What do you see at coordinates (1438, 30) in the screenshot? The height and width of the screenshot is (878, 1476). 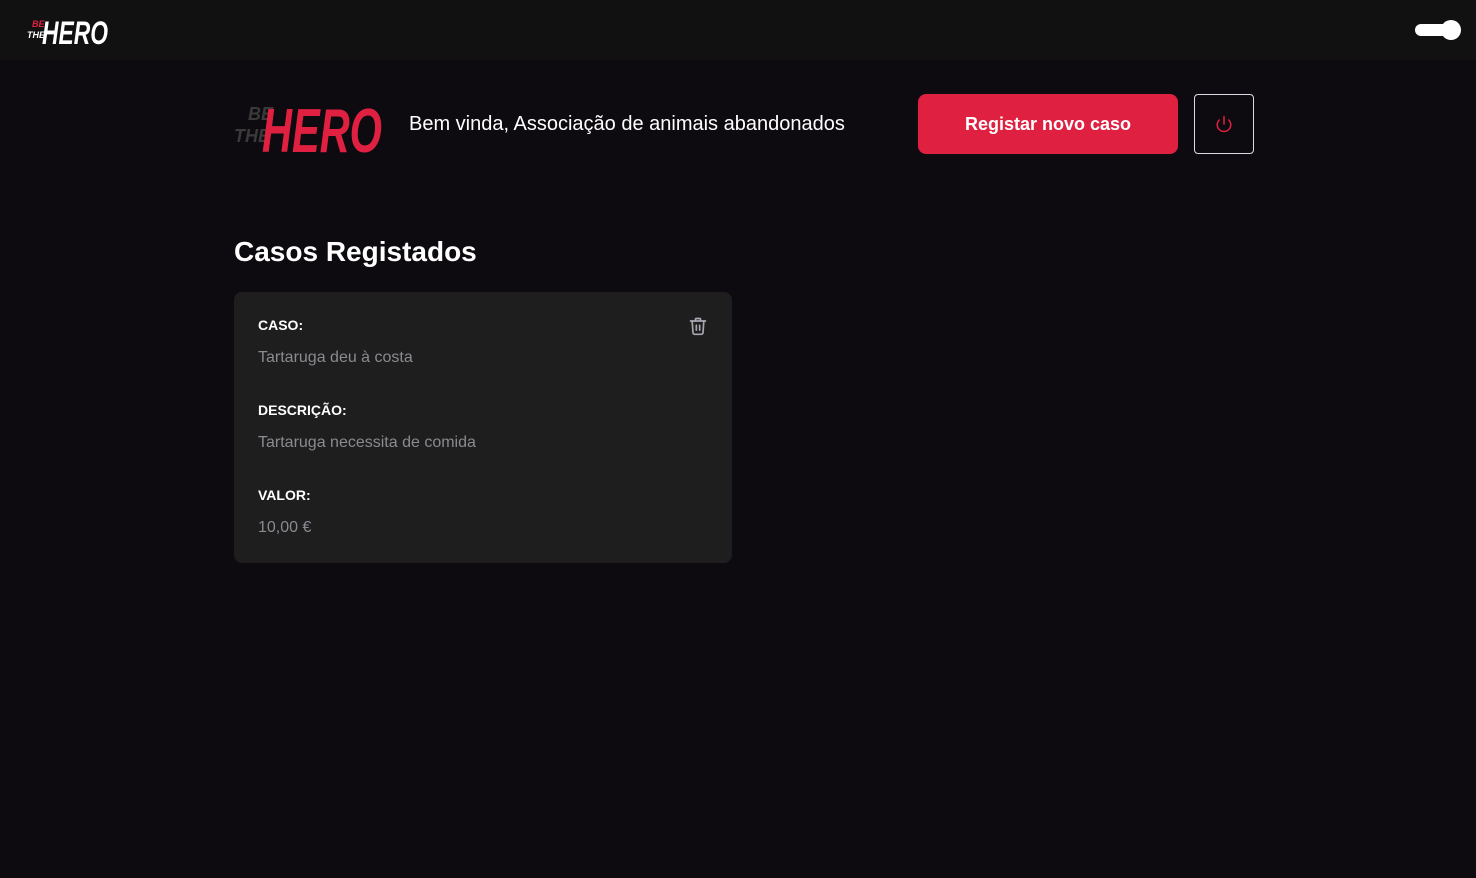 I see `theme-toggle` at bounding box center [1438, 30].